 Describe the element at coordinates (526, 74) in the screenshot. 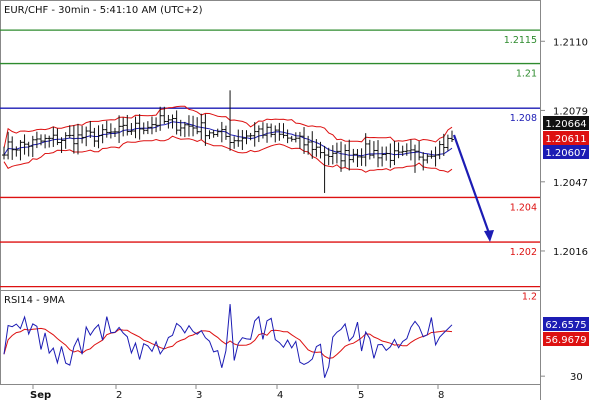

I see `level-label: 1.21` at that location.